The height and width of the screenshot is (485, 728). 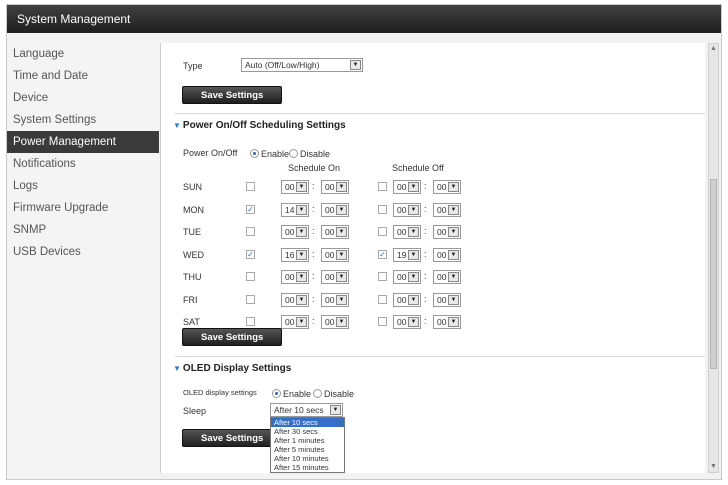 I want to click on scroll-down-icon: ▼, so click(x=713, y=467).